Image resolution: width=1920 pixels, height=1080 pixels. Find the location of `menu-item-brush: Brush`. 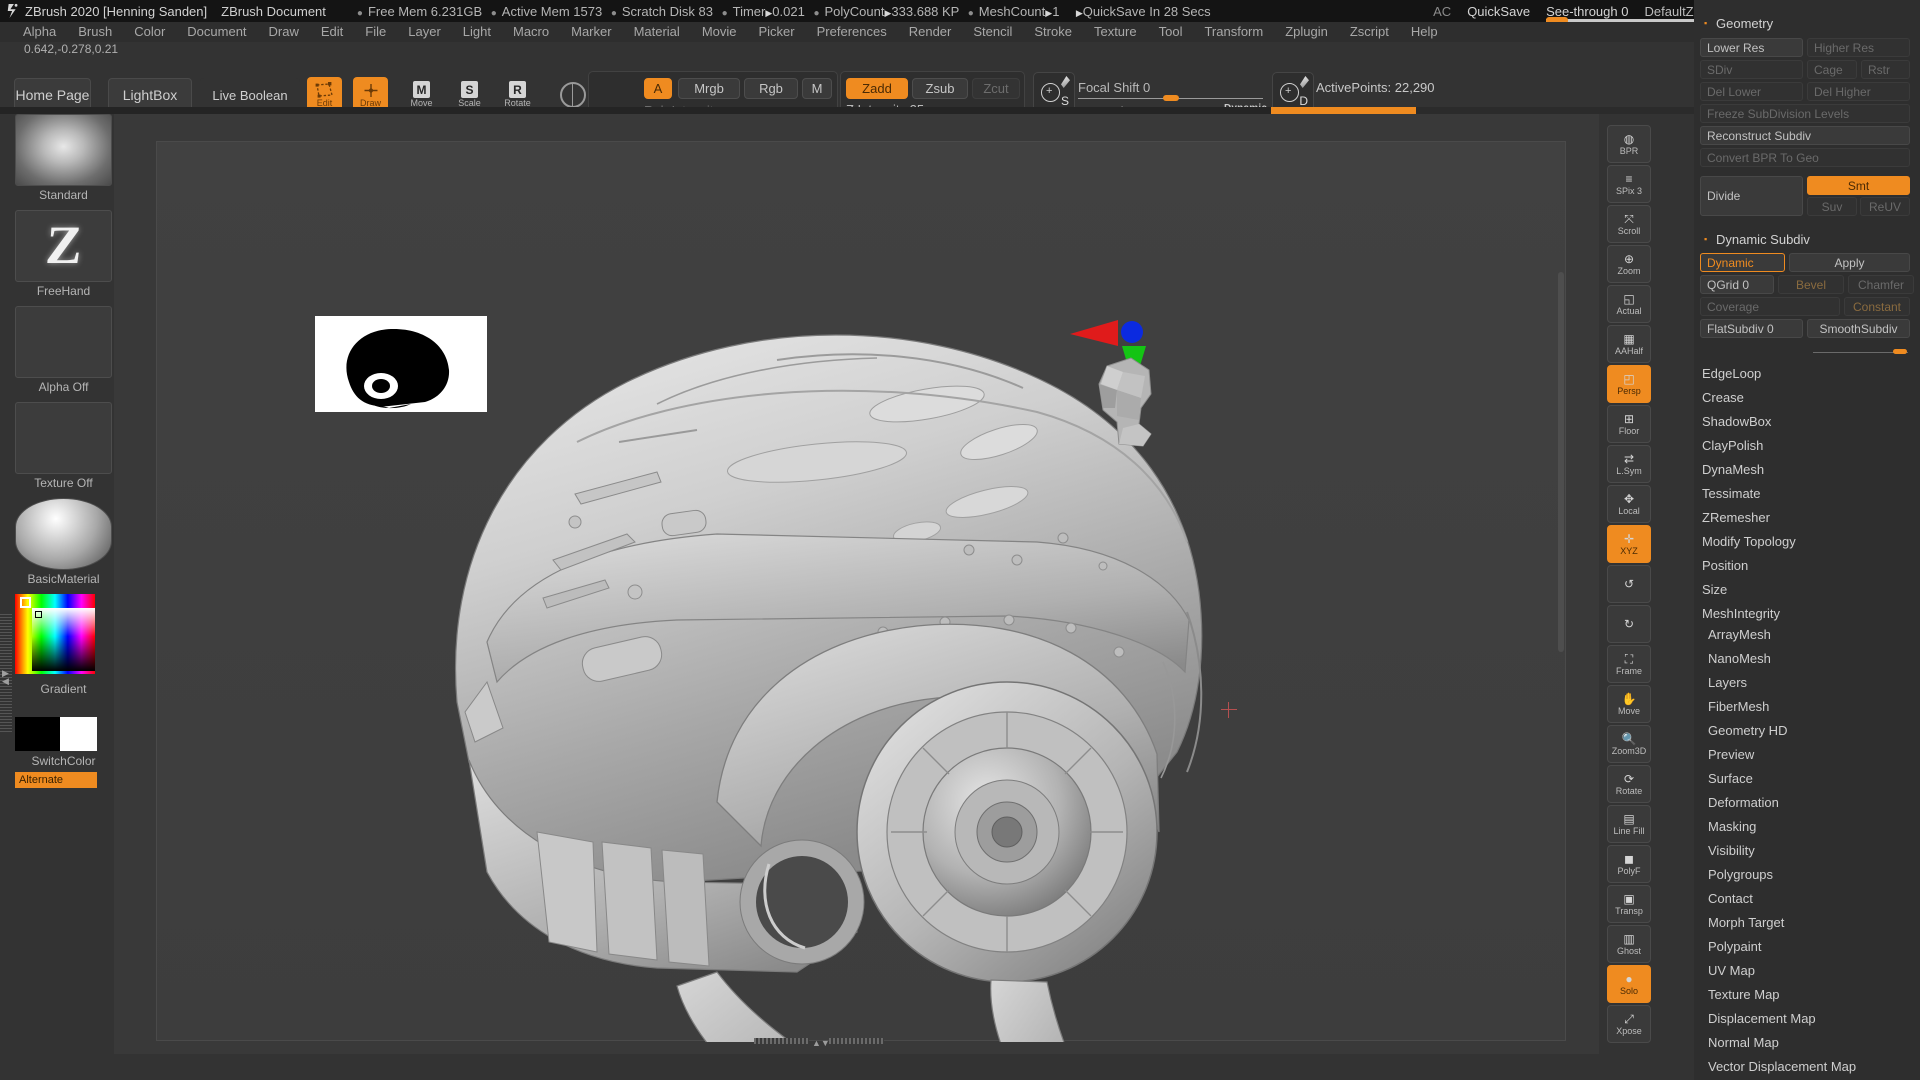

menu-item-brush: Brush is located at coordinates (95, 32).